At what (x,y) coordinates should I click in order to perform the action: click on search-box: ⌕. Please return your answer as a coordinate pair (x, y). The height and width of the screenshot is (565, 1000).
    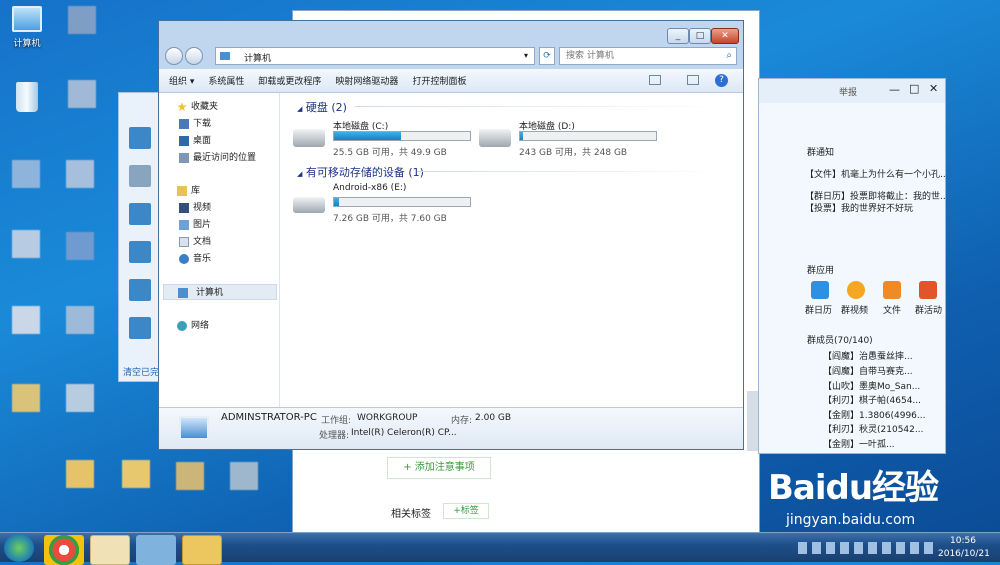
    Looking at the image, I should click on (648, 56).